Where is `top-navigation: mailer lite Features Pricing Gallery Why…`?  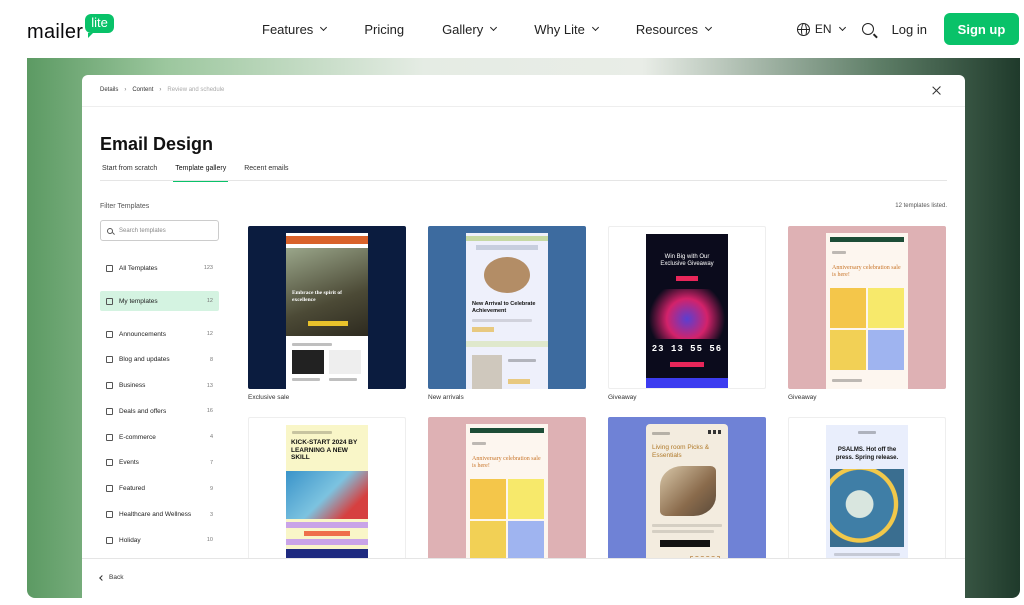 top-navigation: mailer lite Features Pricing Gallery Why… is located at coordinates (512, 29).